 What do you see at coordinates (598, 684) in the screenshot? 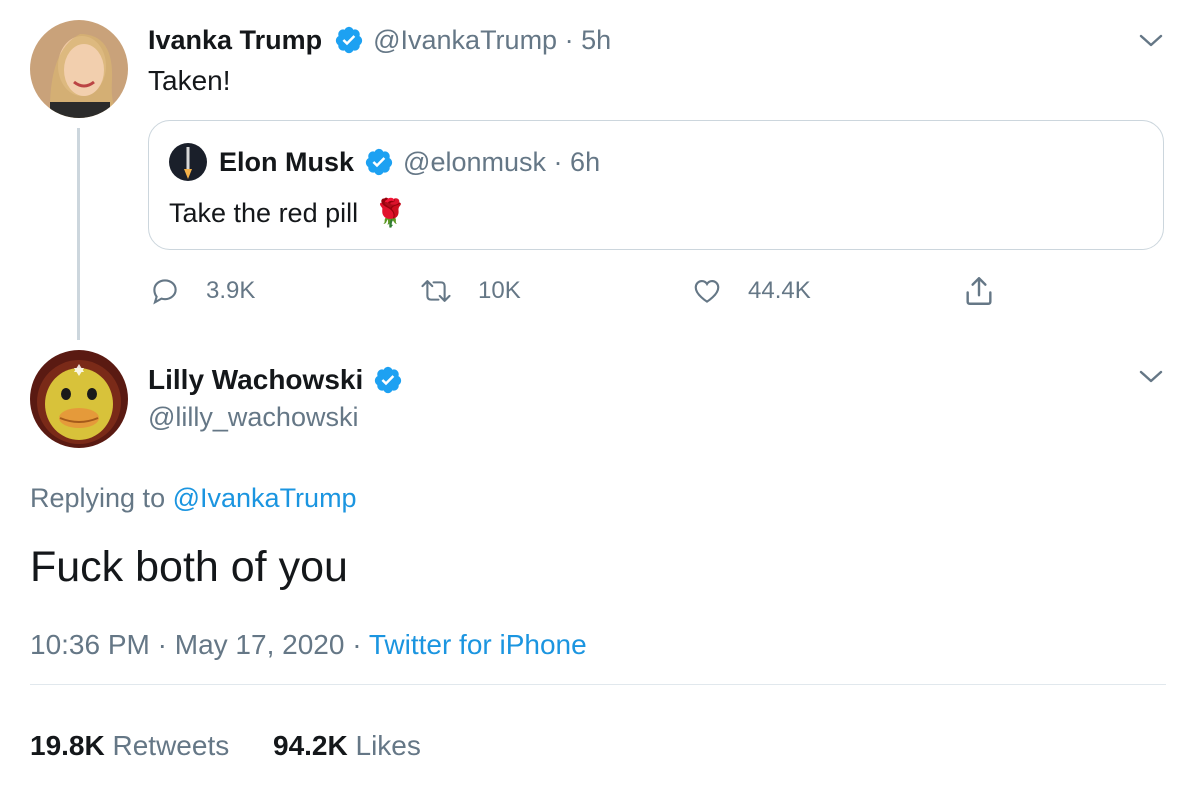
I see `divider` at bounding box center [598, 684].